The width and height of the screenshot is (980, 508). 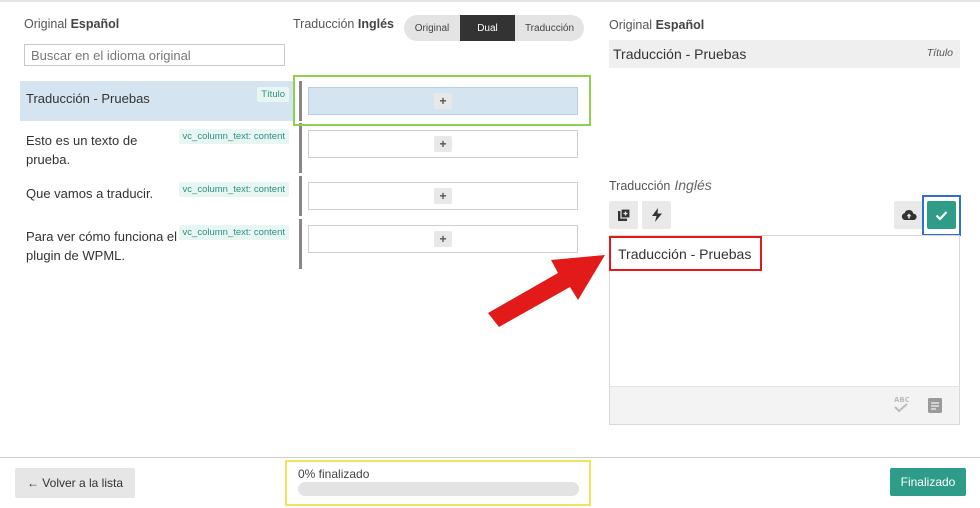 What do you see at coordinates (490, 1) in the screenshot?
I see `top-divider` at bounding box center [490, 1].